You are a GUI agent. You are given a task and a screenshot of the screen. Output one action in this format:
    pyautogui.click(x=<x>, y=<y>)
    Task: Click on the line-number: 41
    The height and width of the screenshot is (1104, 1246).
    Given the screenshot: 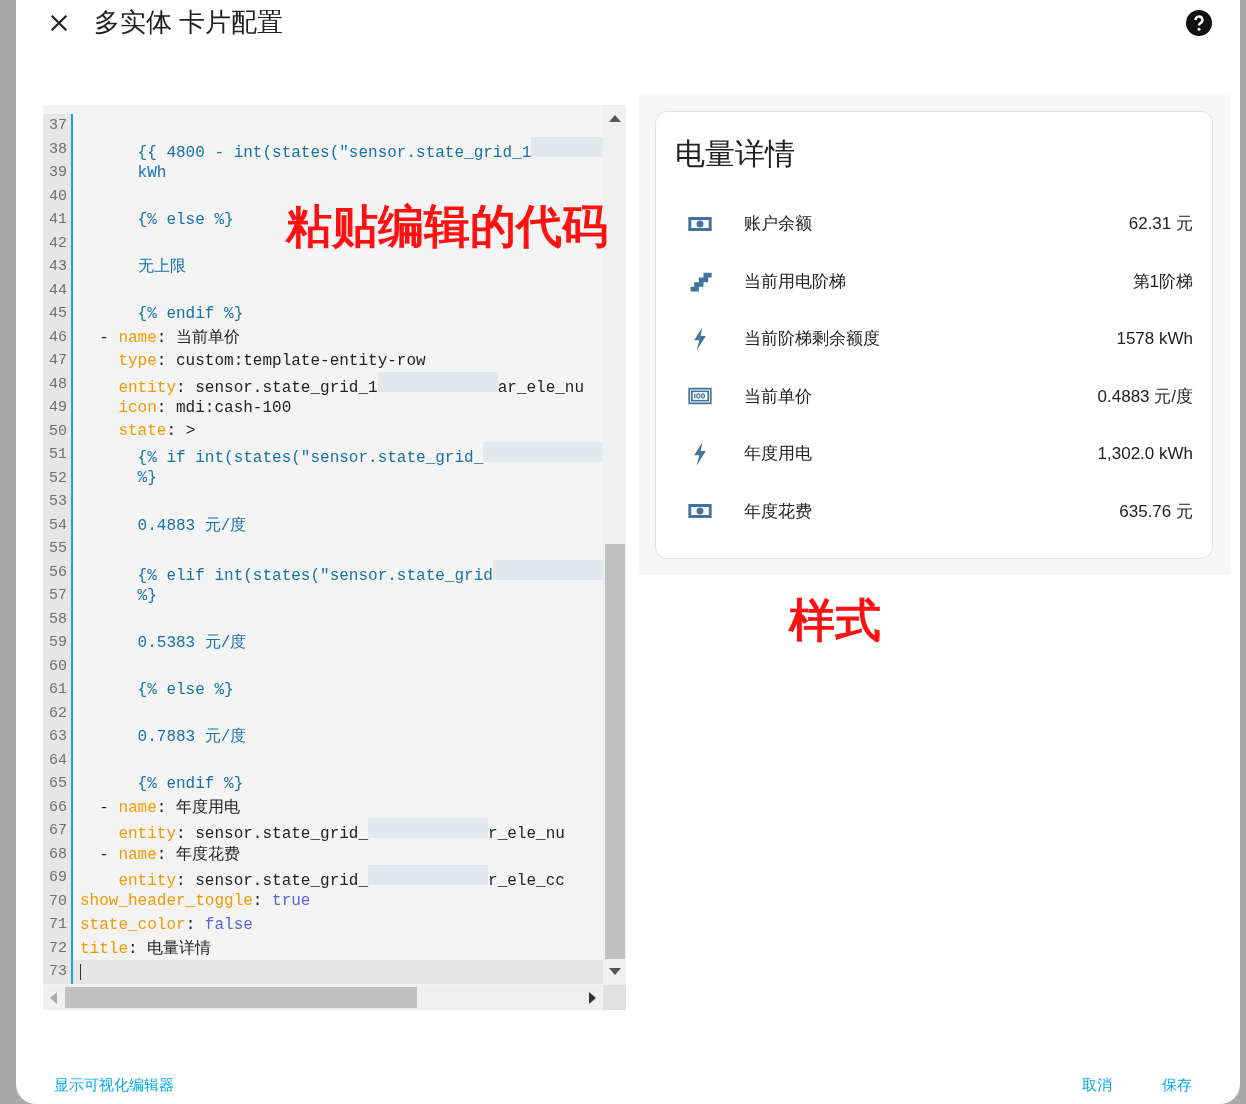 What is the action you would take?
    pyautogui.click(x=58, y=220)
    